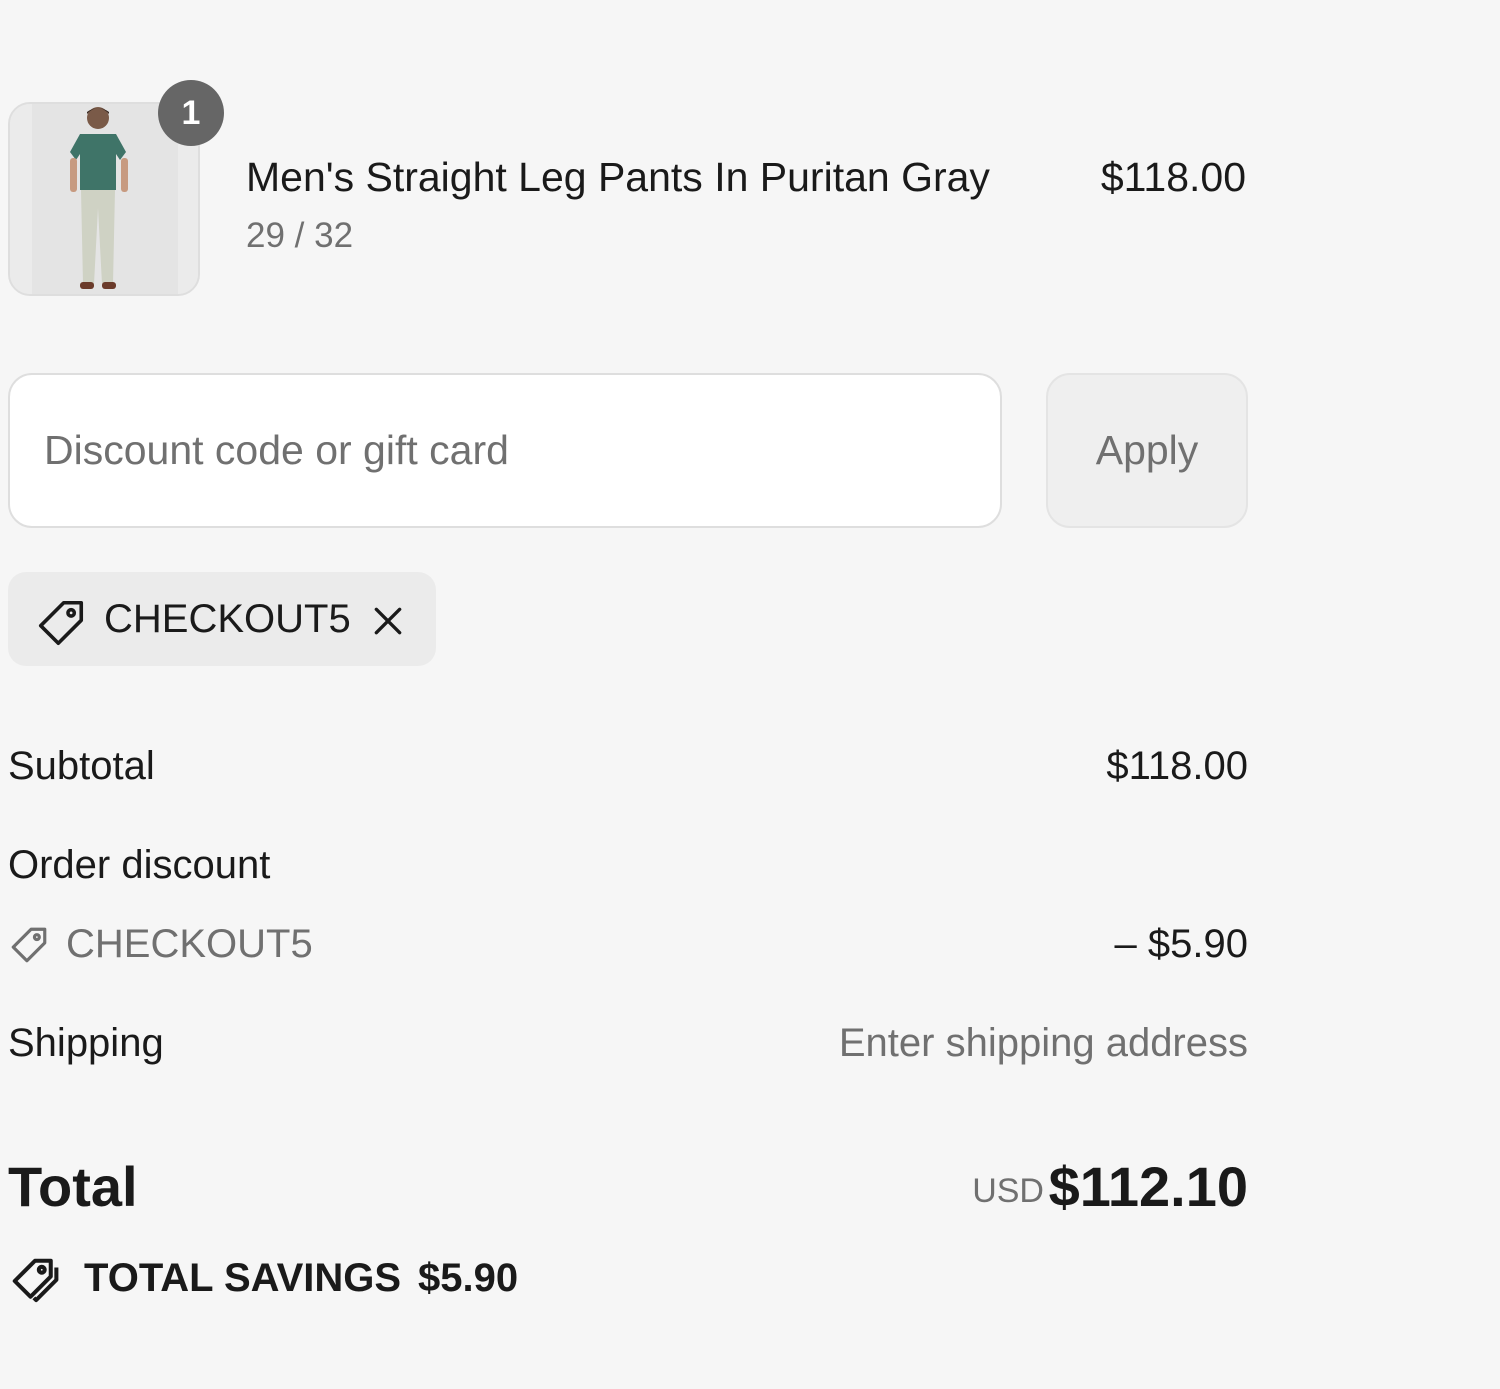  What do you see at coordinates (35, 1281) in the screenshot?
I see `savings-tags-icon` at bounding box center [35, 1281].